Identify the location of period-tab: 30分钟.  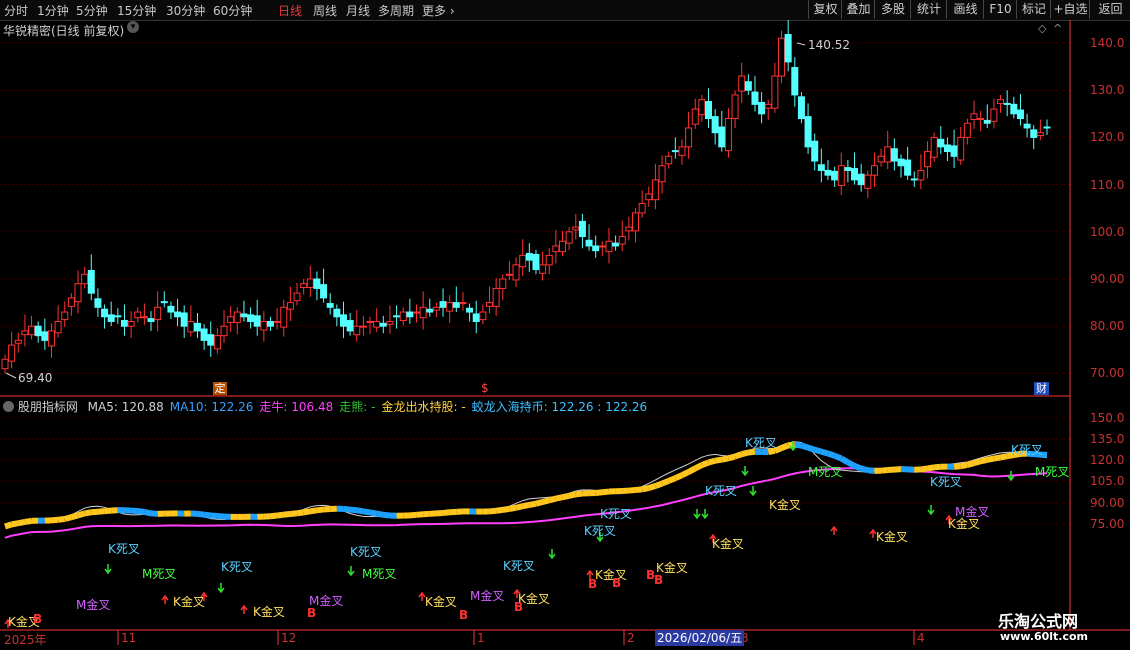
(185, 10).